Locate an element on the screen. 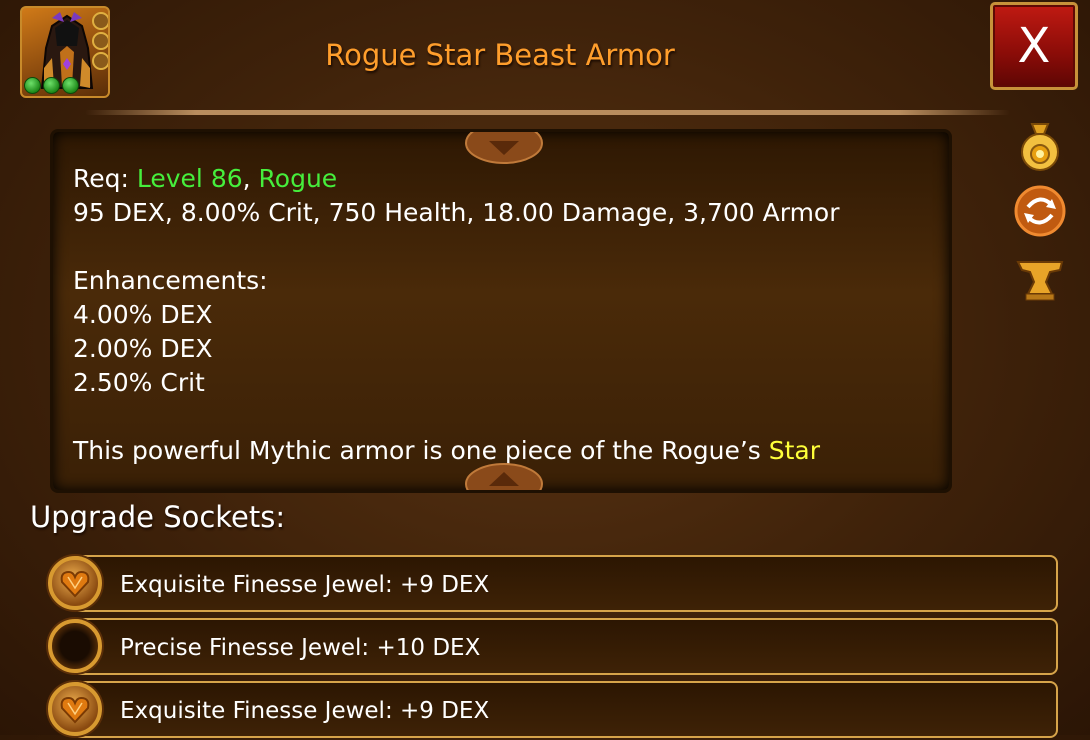 Image resolution: width=1090 pixels, height=740 pixels. gem-indicators is located at coordinates (51, 85).